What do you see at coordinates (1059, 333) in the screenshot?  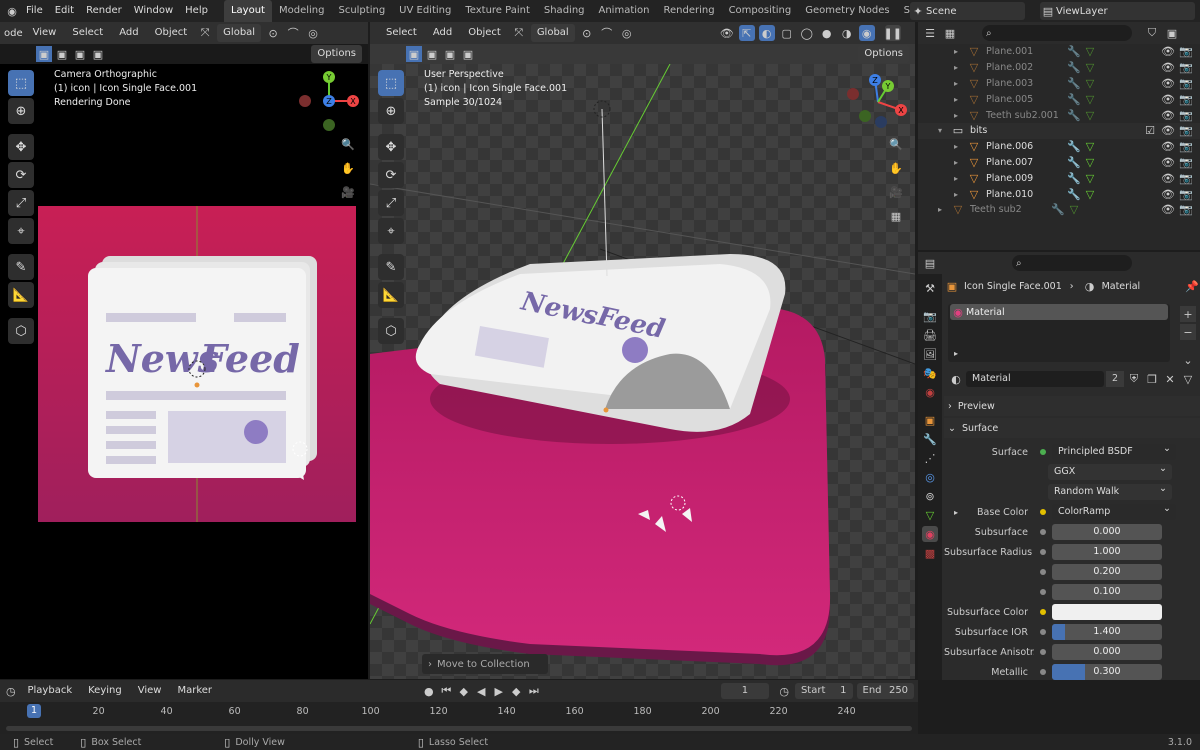 I see `material-slot-list: ◉ Material ▸` at bounding box center [1059, 333].